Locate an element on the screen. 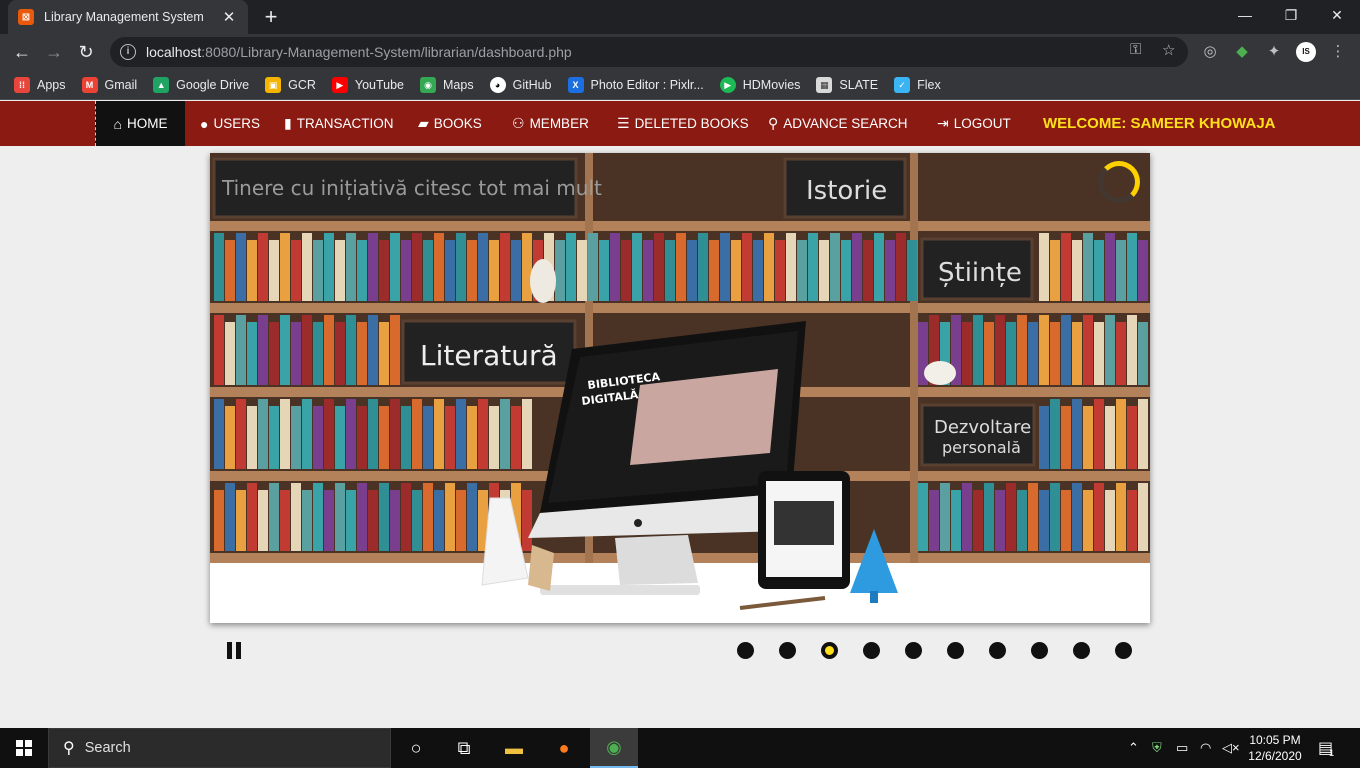 The image size is (1360, 768). file-explorer-icon: ▬ is located at coordinates (514, 748).